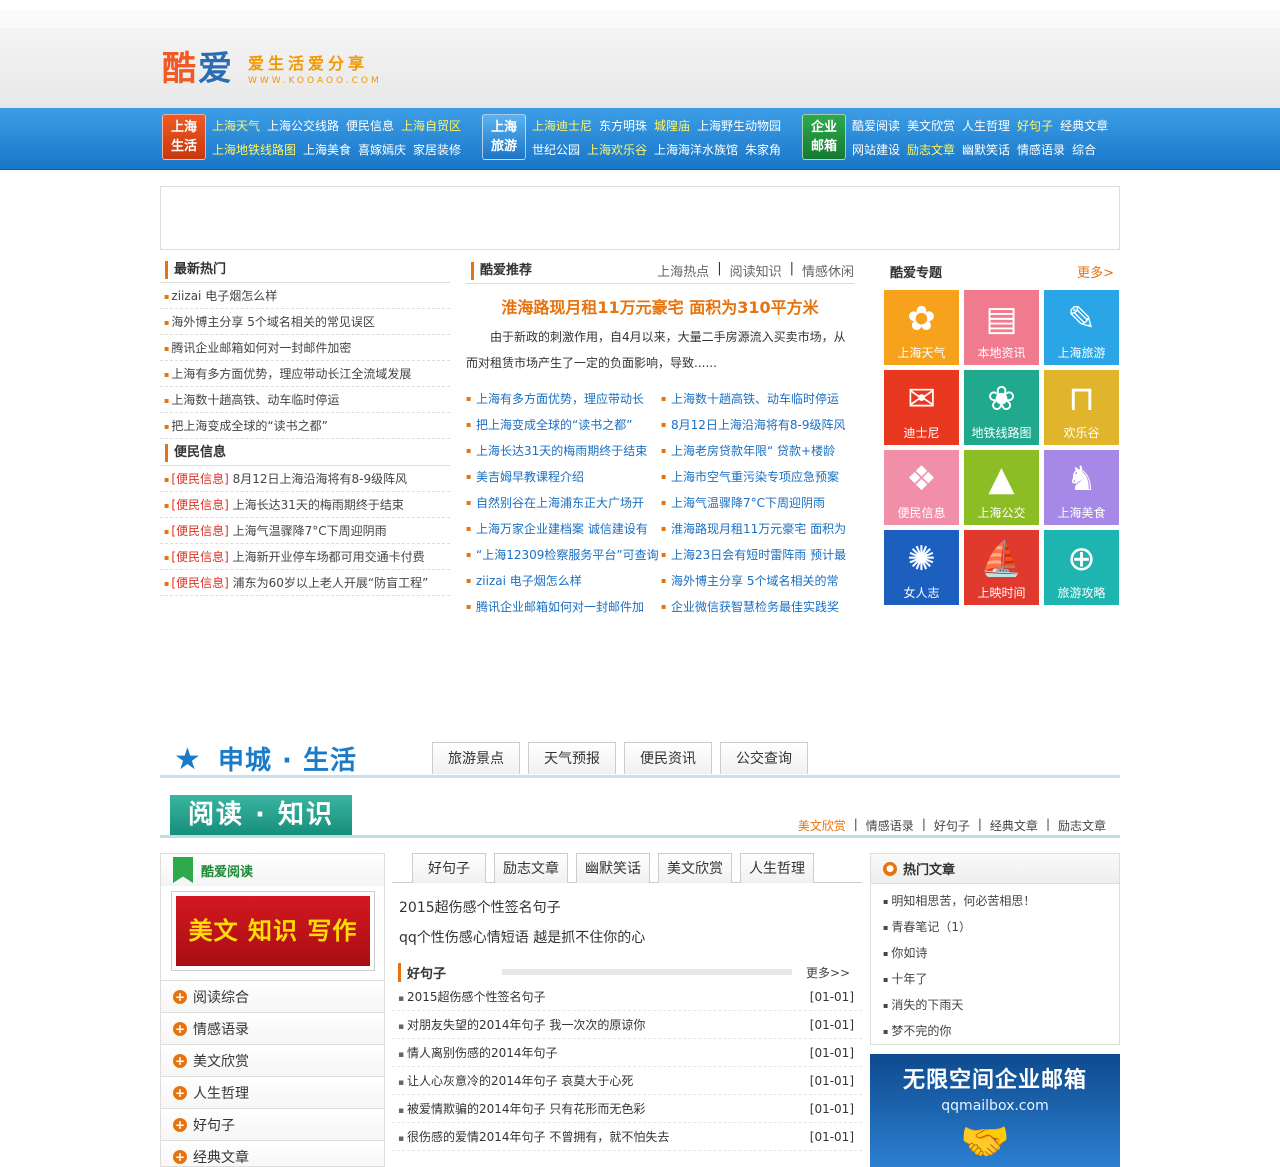  I want to click on nav-link: 情感语录, so click(1041, 149).